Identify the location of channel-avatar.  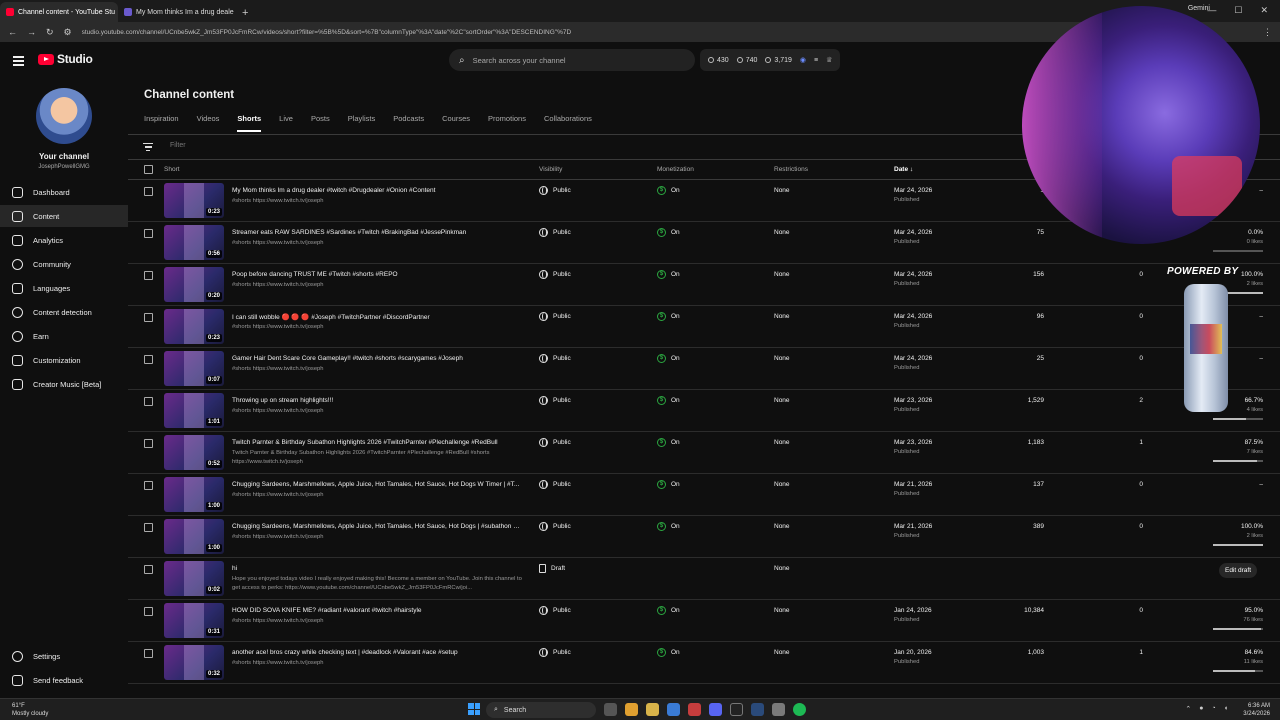
(64, 116).